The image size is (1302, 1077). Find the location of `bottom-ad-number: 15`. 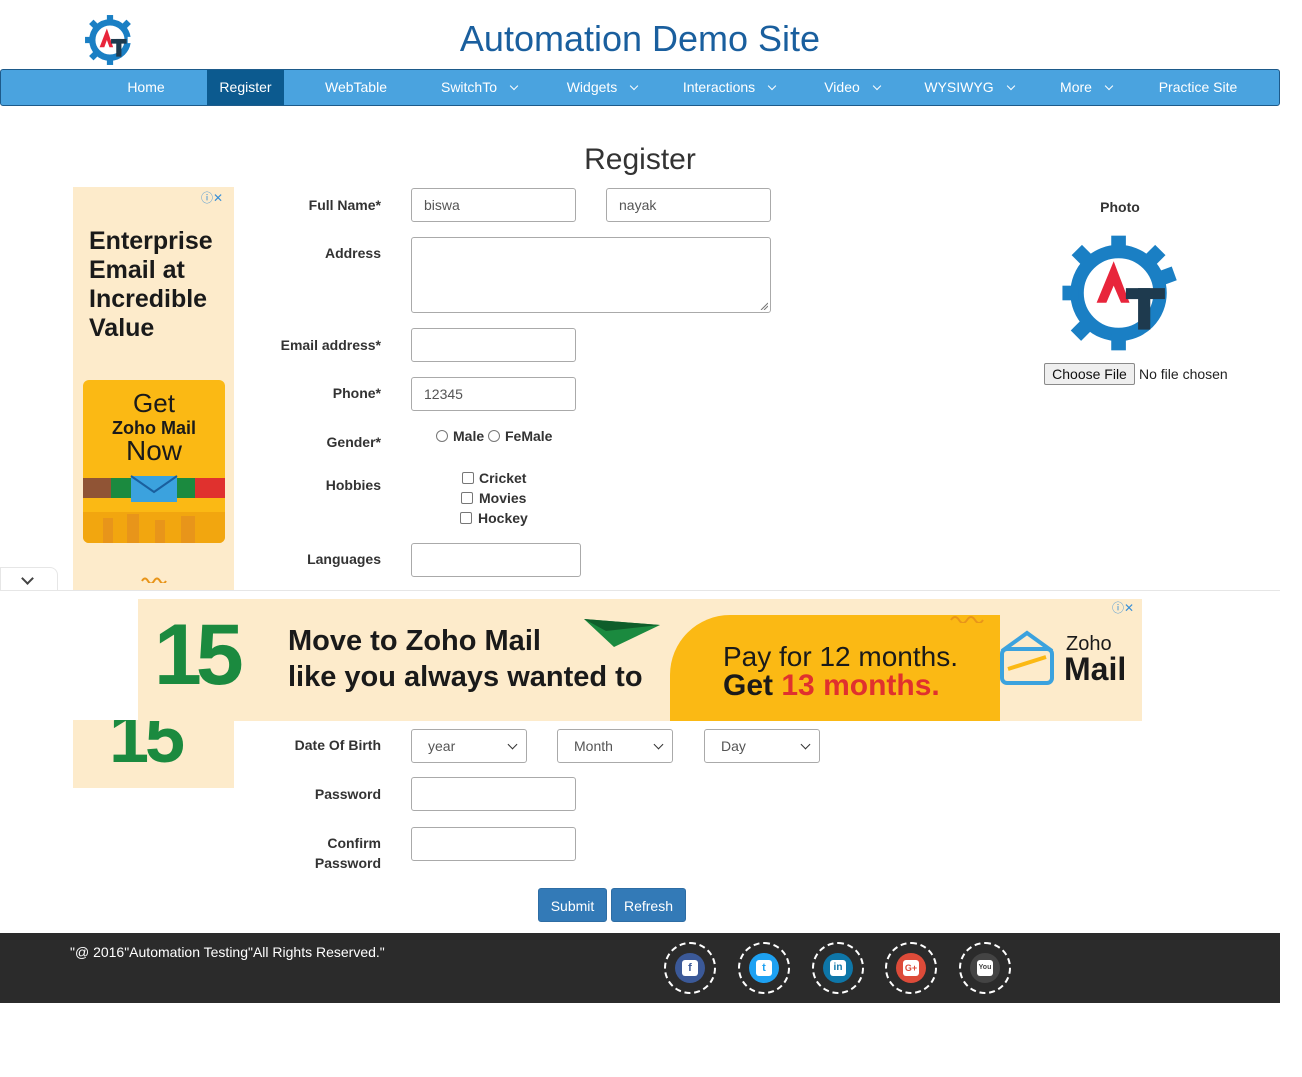

bottom-ad-number: 15 is located at coordinates (199, 655).